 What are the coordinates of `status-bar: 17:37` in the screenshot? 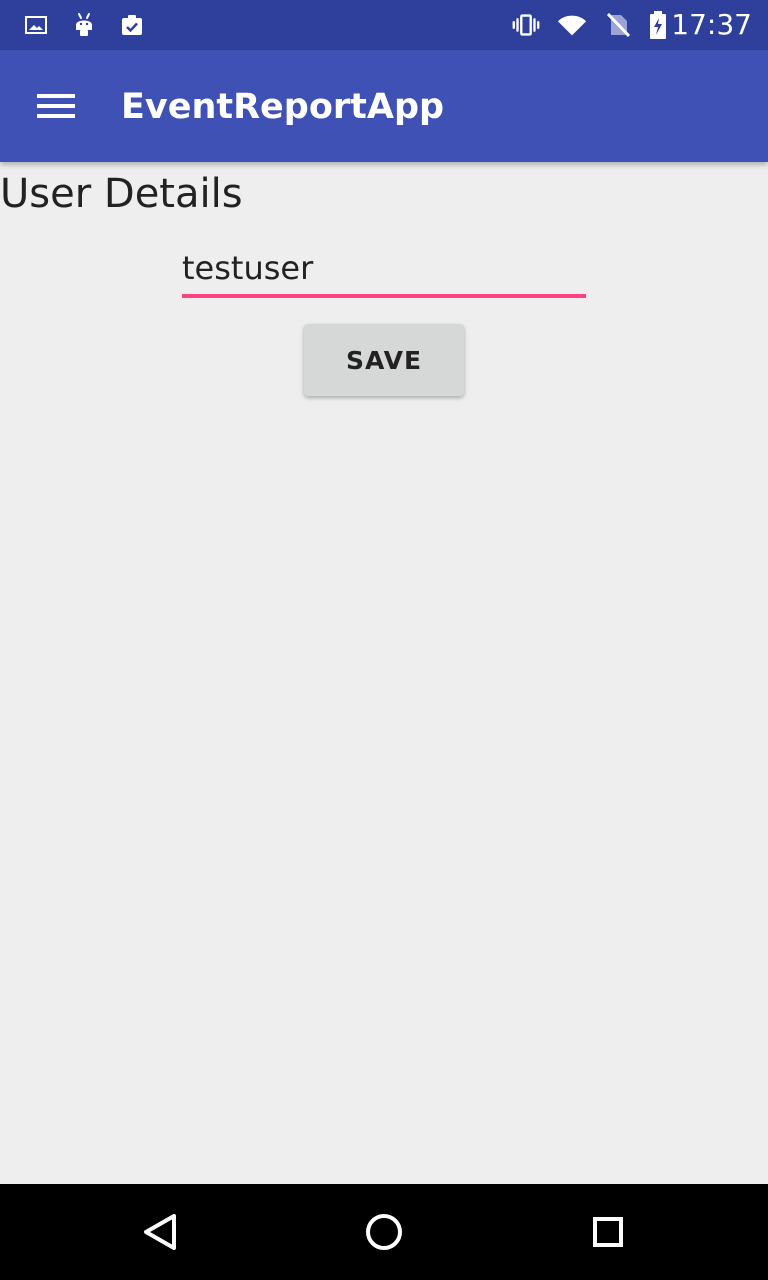 It's located at (384, 25).